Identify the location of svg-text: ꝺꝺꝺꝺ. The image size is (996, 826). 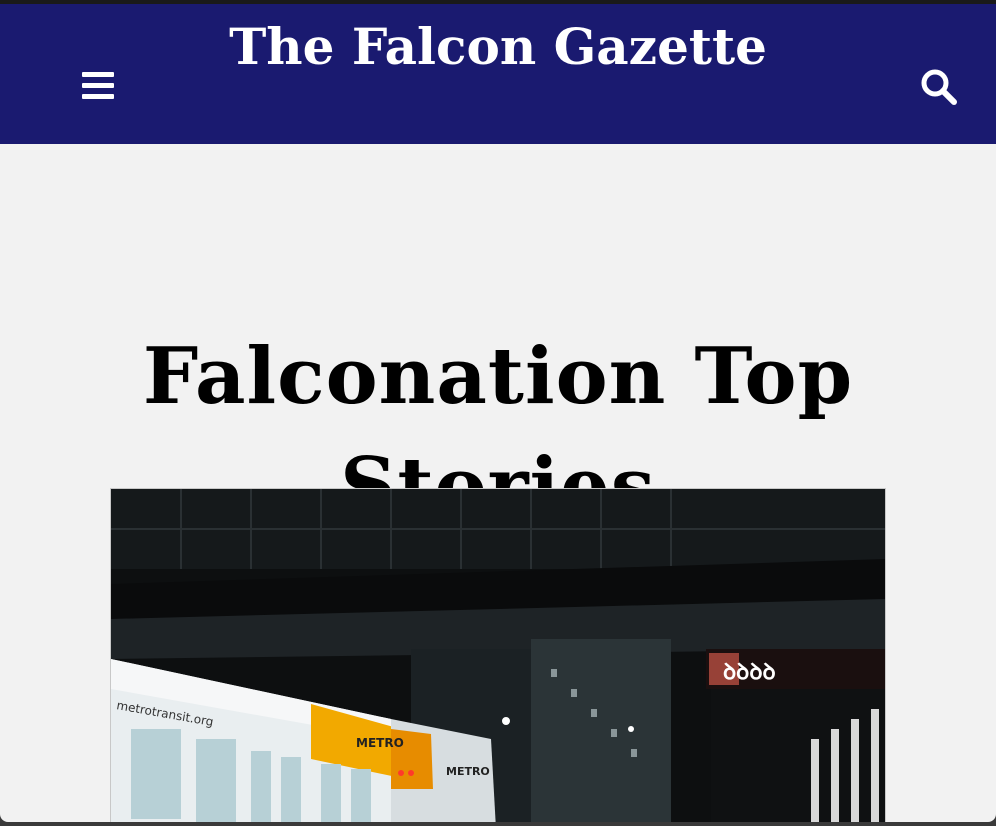
(749, 672).